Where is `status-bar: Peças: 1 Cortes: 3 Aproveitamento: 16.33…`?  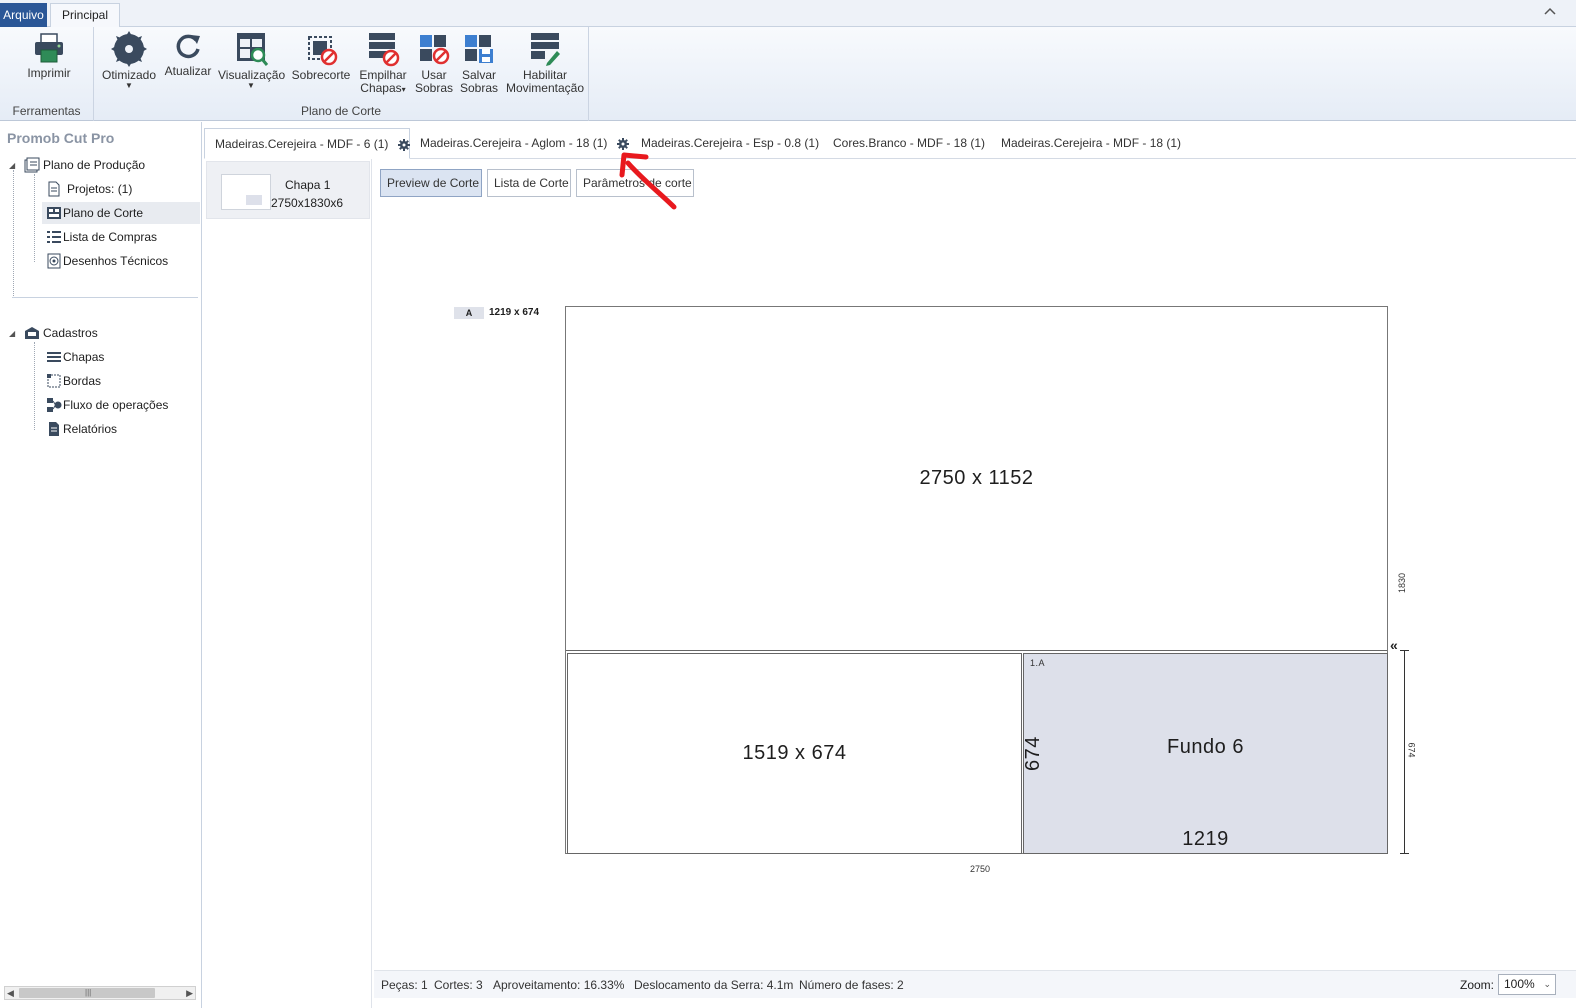
status-bar: Peças: 1 Cortes: 3 Aproveitamento: 16.33… is located at coordinates (975, 984).